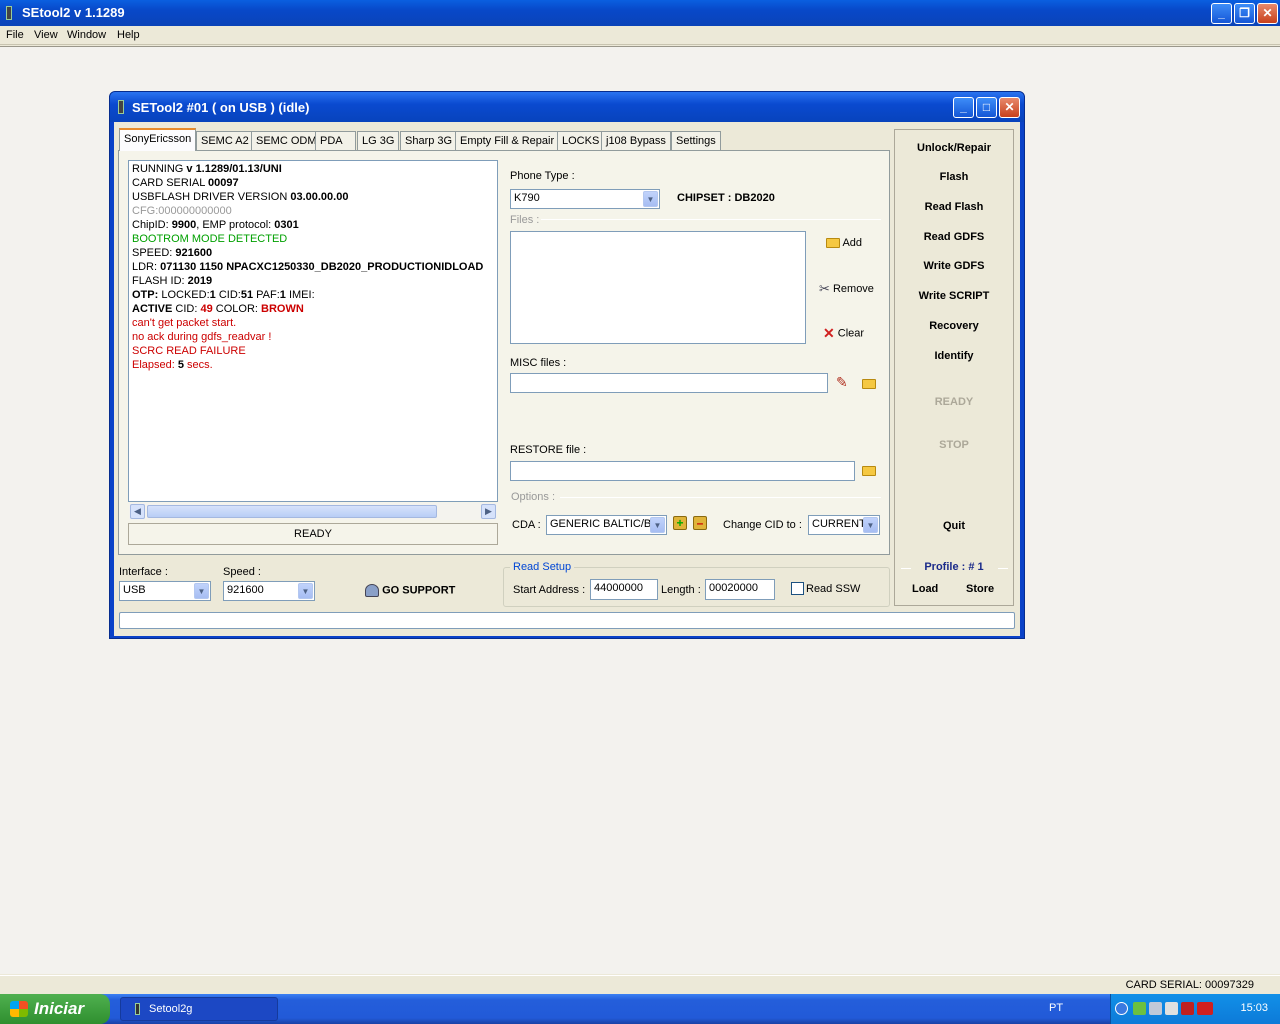 The height and width of the screenshot is (1024, 1280). I want to click on interface-select: USB ▼, so click(165, 591).